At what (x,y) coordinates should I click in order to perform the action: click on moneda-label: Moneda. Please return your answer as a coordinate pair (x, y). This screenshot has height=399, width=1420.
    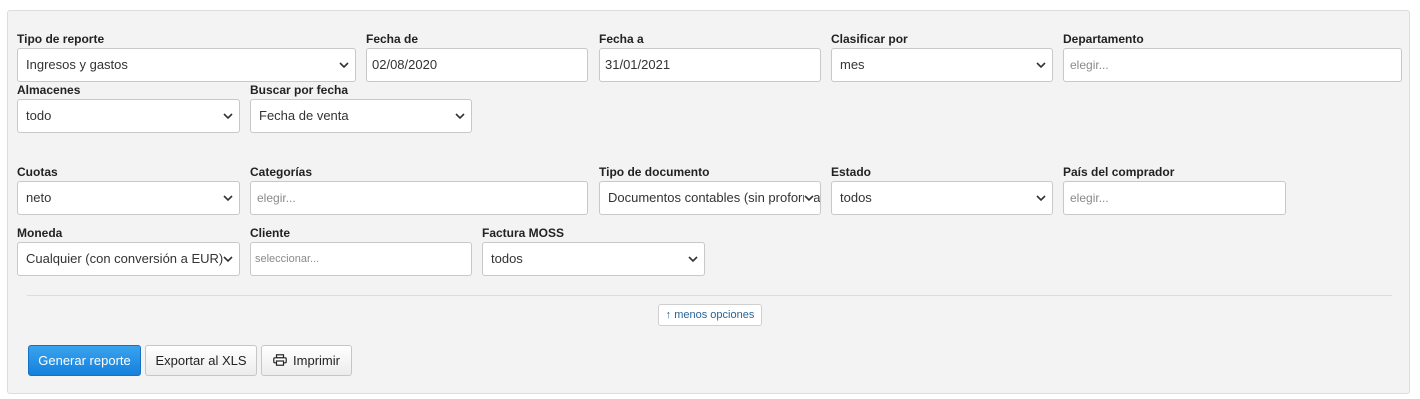
    Looking at the image, I should click on (40, 233).